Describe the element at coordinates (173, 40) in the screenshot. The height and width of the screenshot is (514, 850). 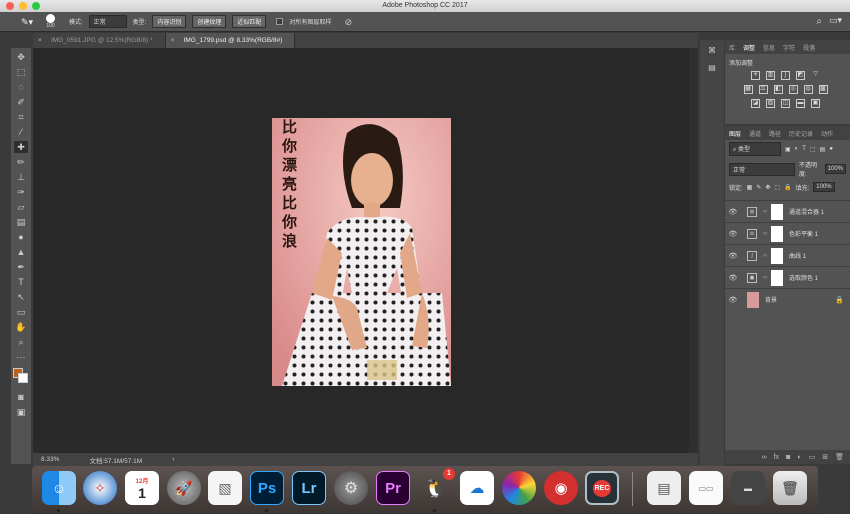
I see `close-tab-icon: ×` at that location.